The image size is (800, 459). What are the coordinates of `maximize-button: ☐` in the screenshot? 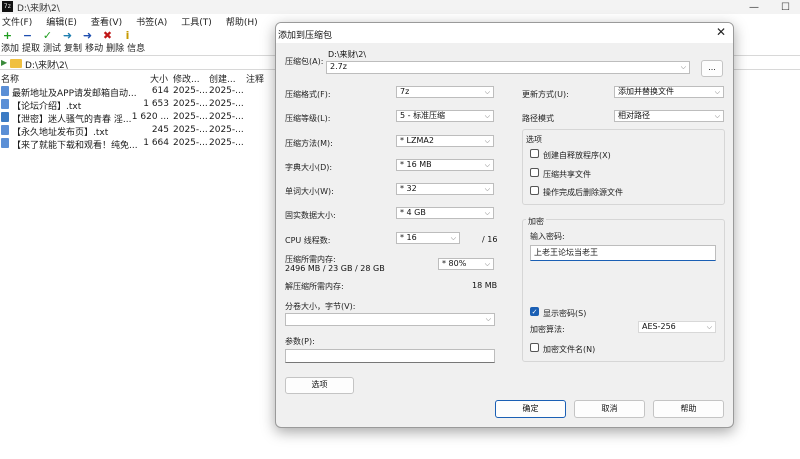 It's located at (785, 7).